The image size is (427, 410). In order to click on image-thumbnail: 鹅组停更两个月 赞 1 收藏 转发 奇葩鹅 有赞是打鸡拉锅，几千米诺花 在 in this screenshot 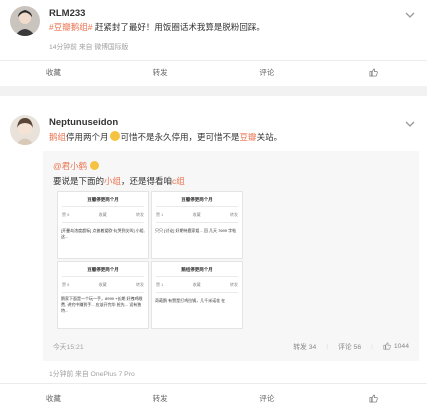, I will do `click(197, 295)`.